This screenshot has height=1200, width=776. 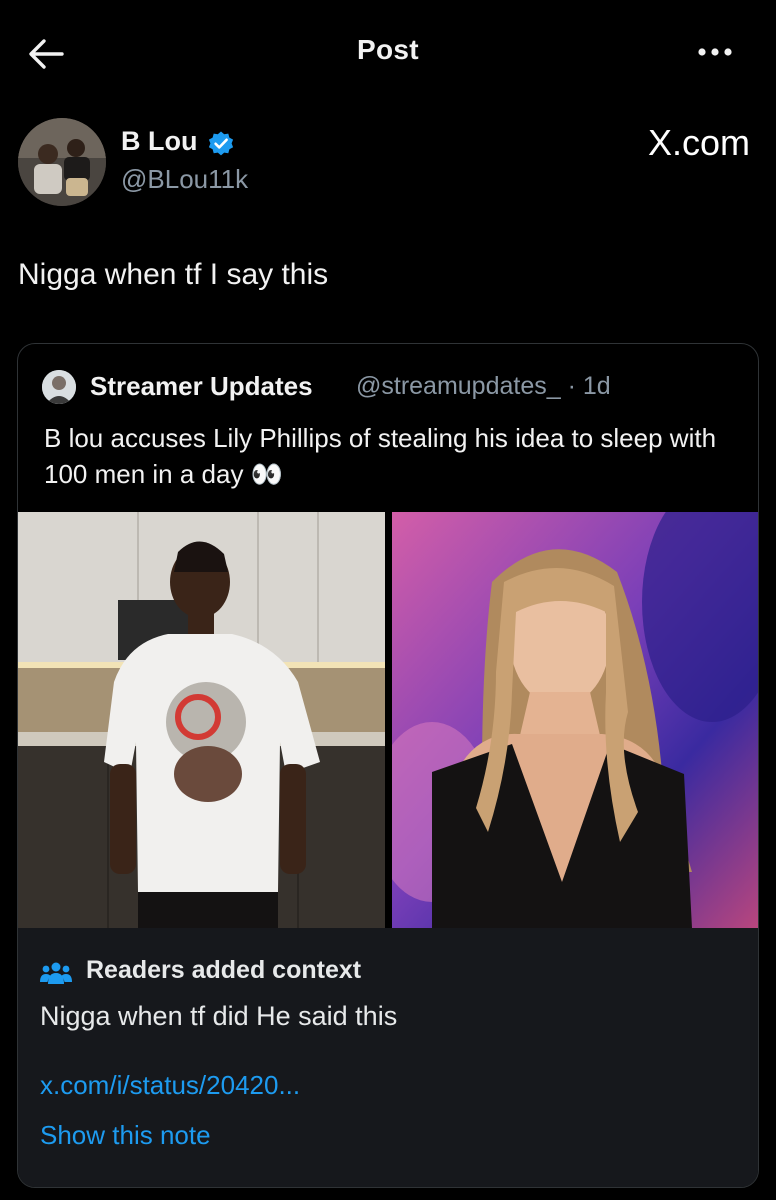 What do you see at coordinates (698, 142) in the screenshot?
I see `x-com-watermark: X.com` at bounding box center [698, 142].